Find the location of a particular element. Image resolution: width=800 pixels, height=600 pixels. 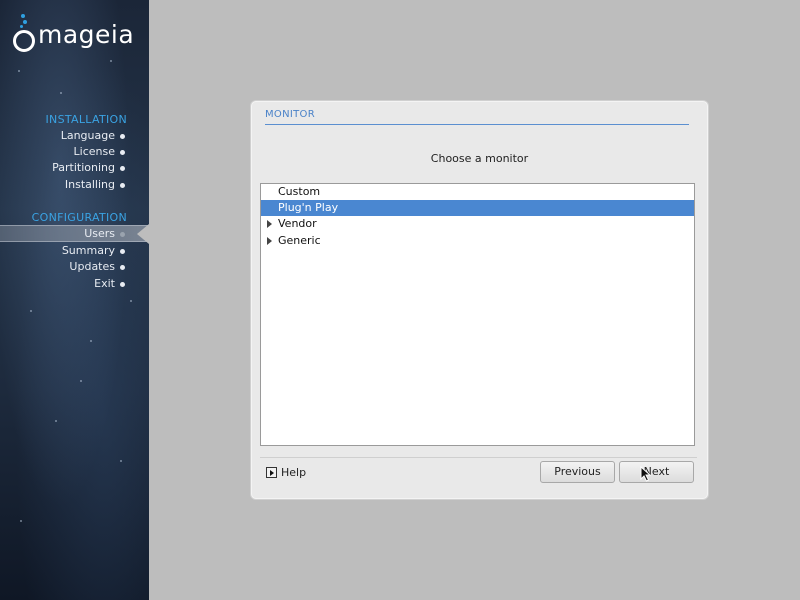

list-item-generic: Generic is located at coordinates (477, 241).